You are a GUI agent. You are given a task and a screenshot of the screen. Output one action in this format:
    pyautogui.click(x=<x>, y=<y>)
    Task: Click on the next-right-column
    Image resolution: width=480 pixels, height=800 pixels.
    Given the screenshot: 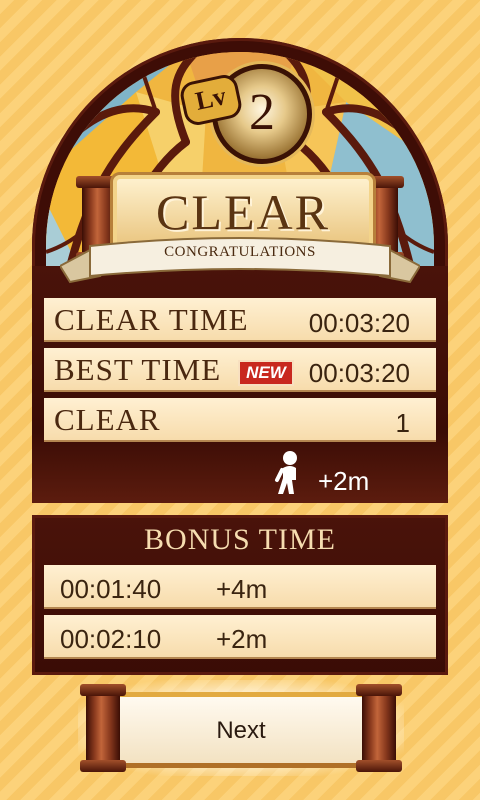 What is the action you would take?
    pyautogui.click(x=379, y=728)
    